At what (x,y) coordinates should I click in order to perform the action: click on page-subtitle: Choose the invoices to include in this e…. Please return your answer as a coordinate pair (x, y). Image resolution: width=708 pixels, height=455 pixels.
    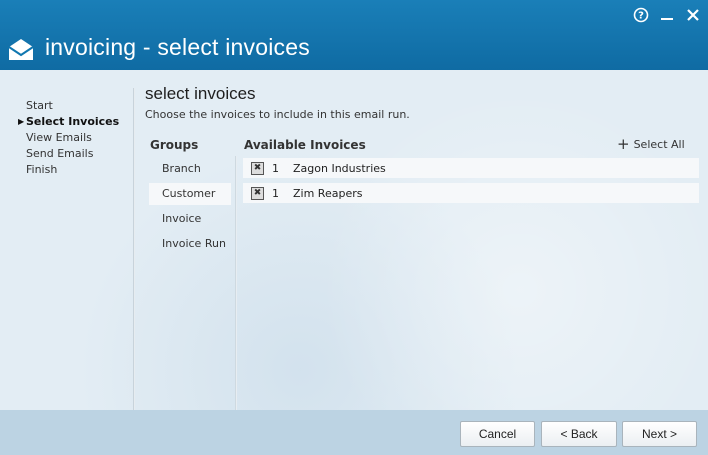
    Looking at the image, I should click on (277, 114).